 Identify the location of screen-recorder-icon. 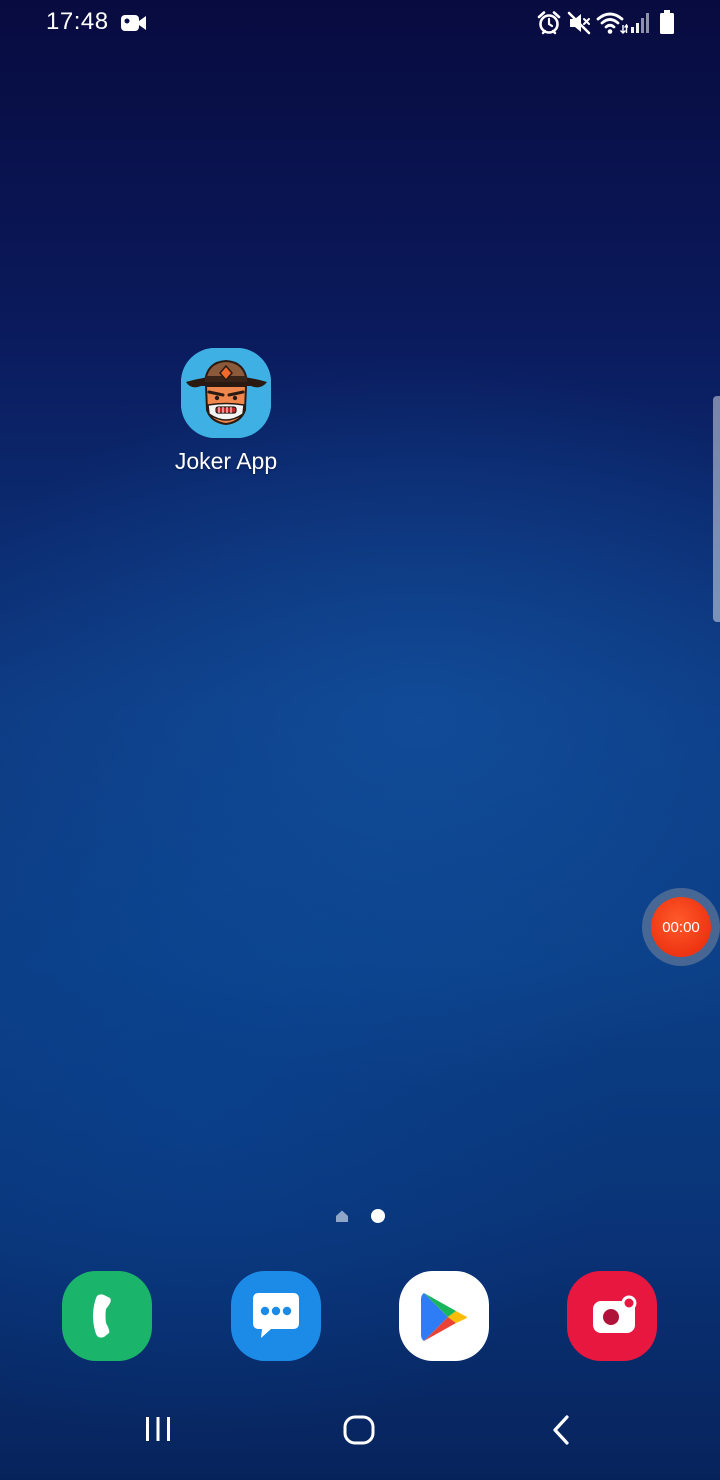
(615, 1314).